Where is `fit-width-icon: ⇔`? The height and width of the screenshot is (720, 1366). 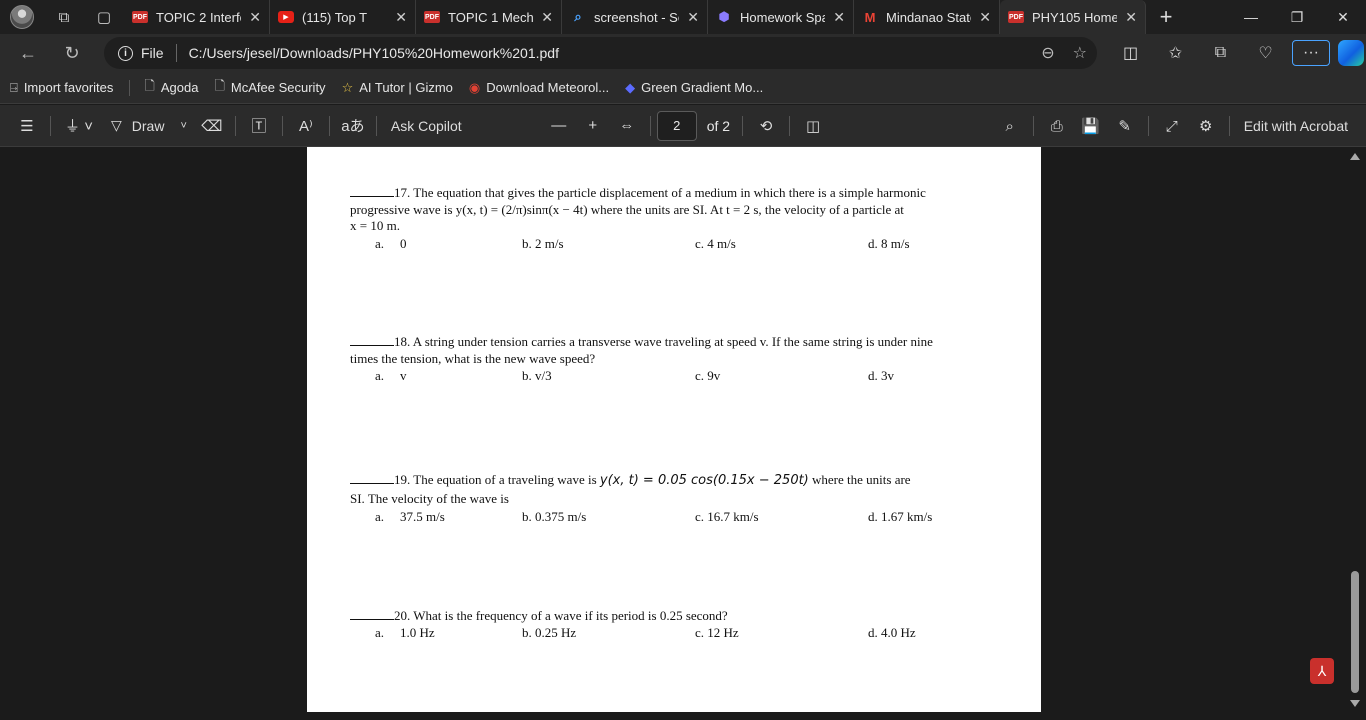 fit-width-icon: ⇔ is located at coordinates (627, 126).